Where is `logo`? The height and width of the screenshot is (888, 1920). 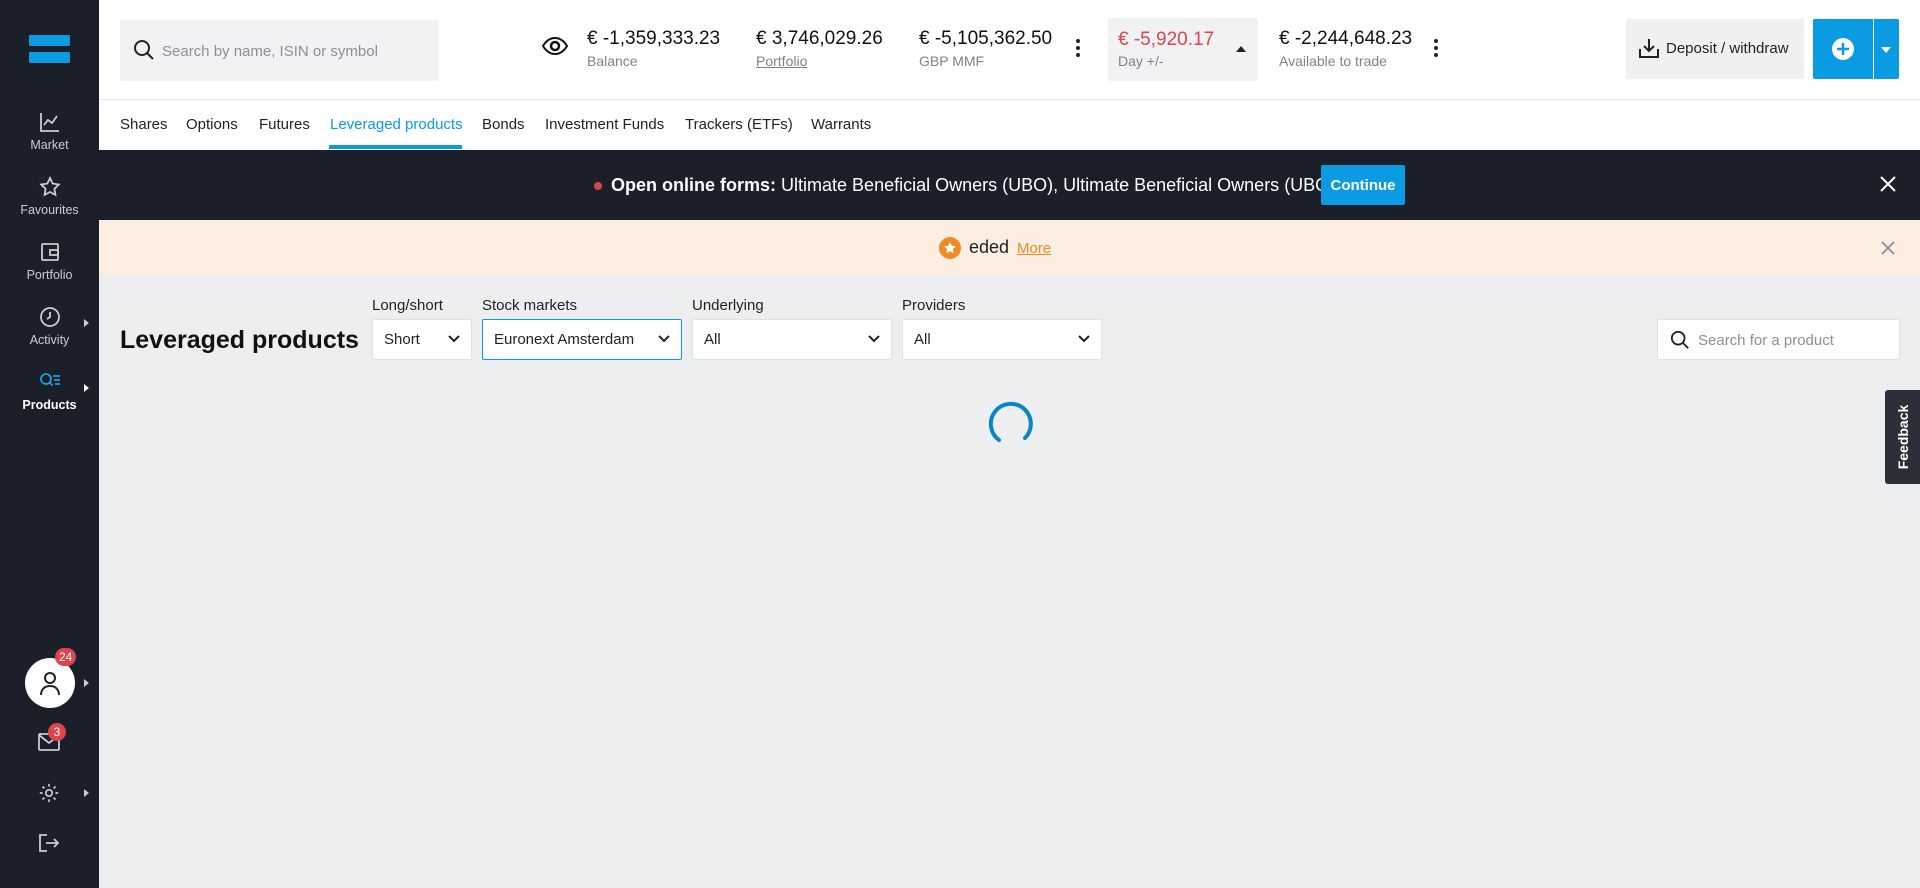
logo is located at coordinates (49, 49).